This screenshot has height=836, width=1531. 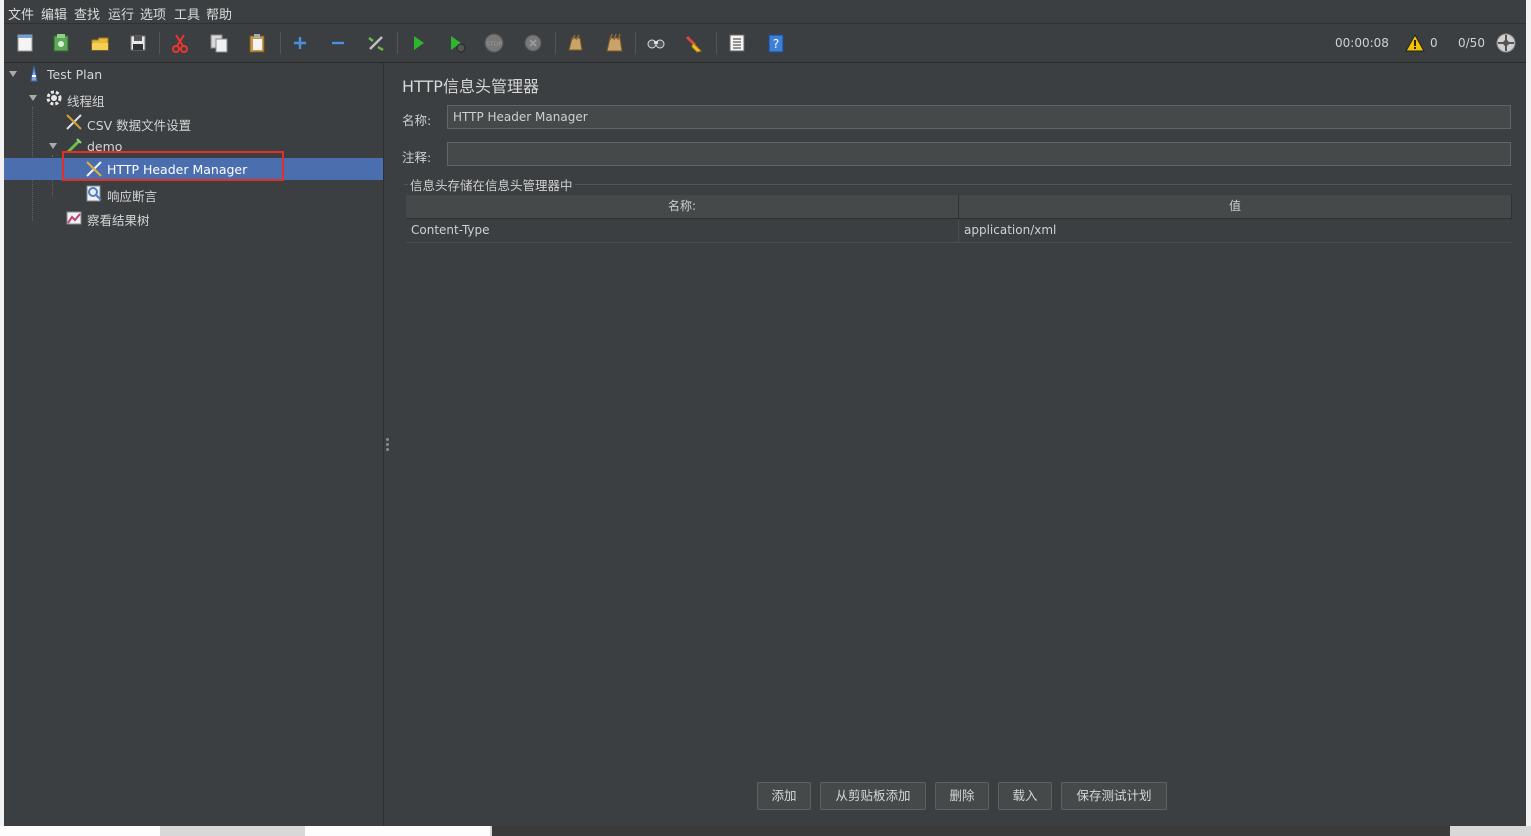 What do you see at coordinates (784, 796) in the screenshot?
I see `add-button: 添加` at bounding box center [784, 796].